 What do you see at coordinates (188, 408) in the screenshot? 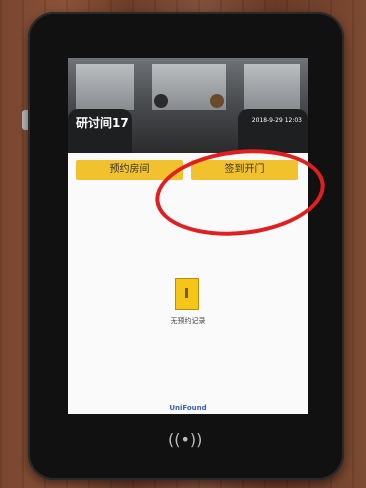
I see `brand-logo: UniFound` at bounding box center [188, 408].